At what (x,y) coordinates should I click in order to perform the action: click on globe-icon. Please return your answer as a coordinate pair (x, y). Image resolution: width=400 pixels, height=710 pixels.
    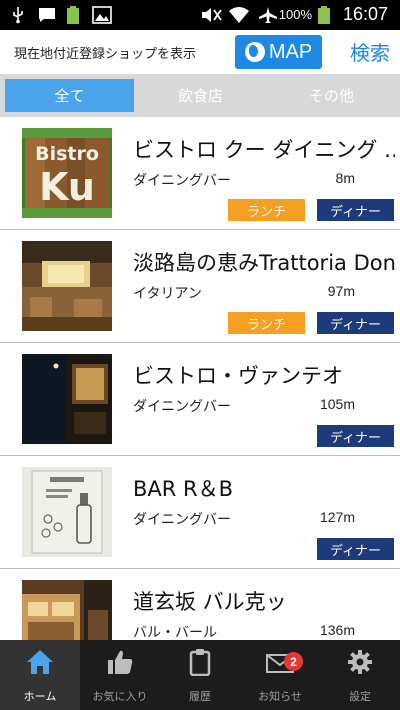
    Looking at the image, I should click on (254, 52).